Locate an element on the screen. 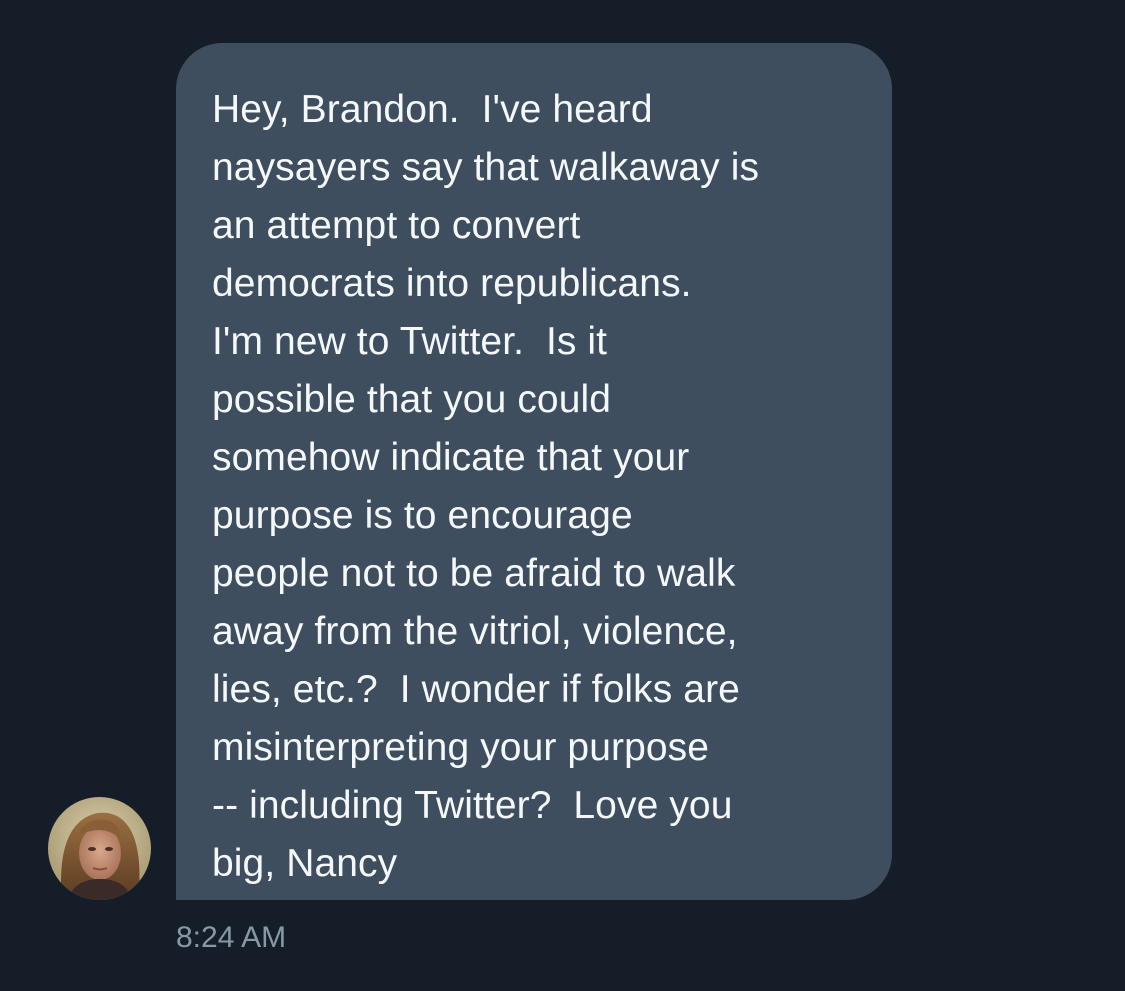 The width and height of the screenshot is (1125, 991). user-avatar-photo-icon is located at coordinates (99, 848).